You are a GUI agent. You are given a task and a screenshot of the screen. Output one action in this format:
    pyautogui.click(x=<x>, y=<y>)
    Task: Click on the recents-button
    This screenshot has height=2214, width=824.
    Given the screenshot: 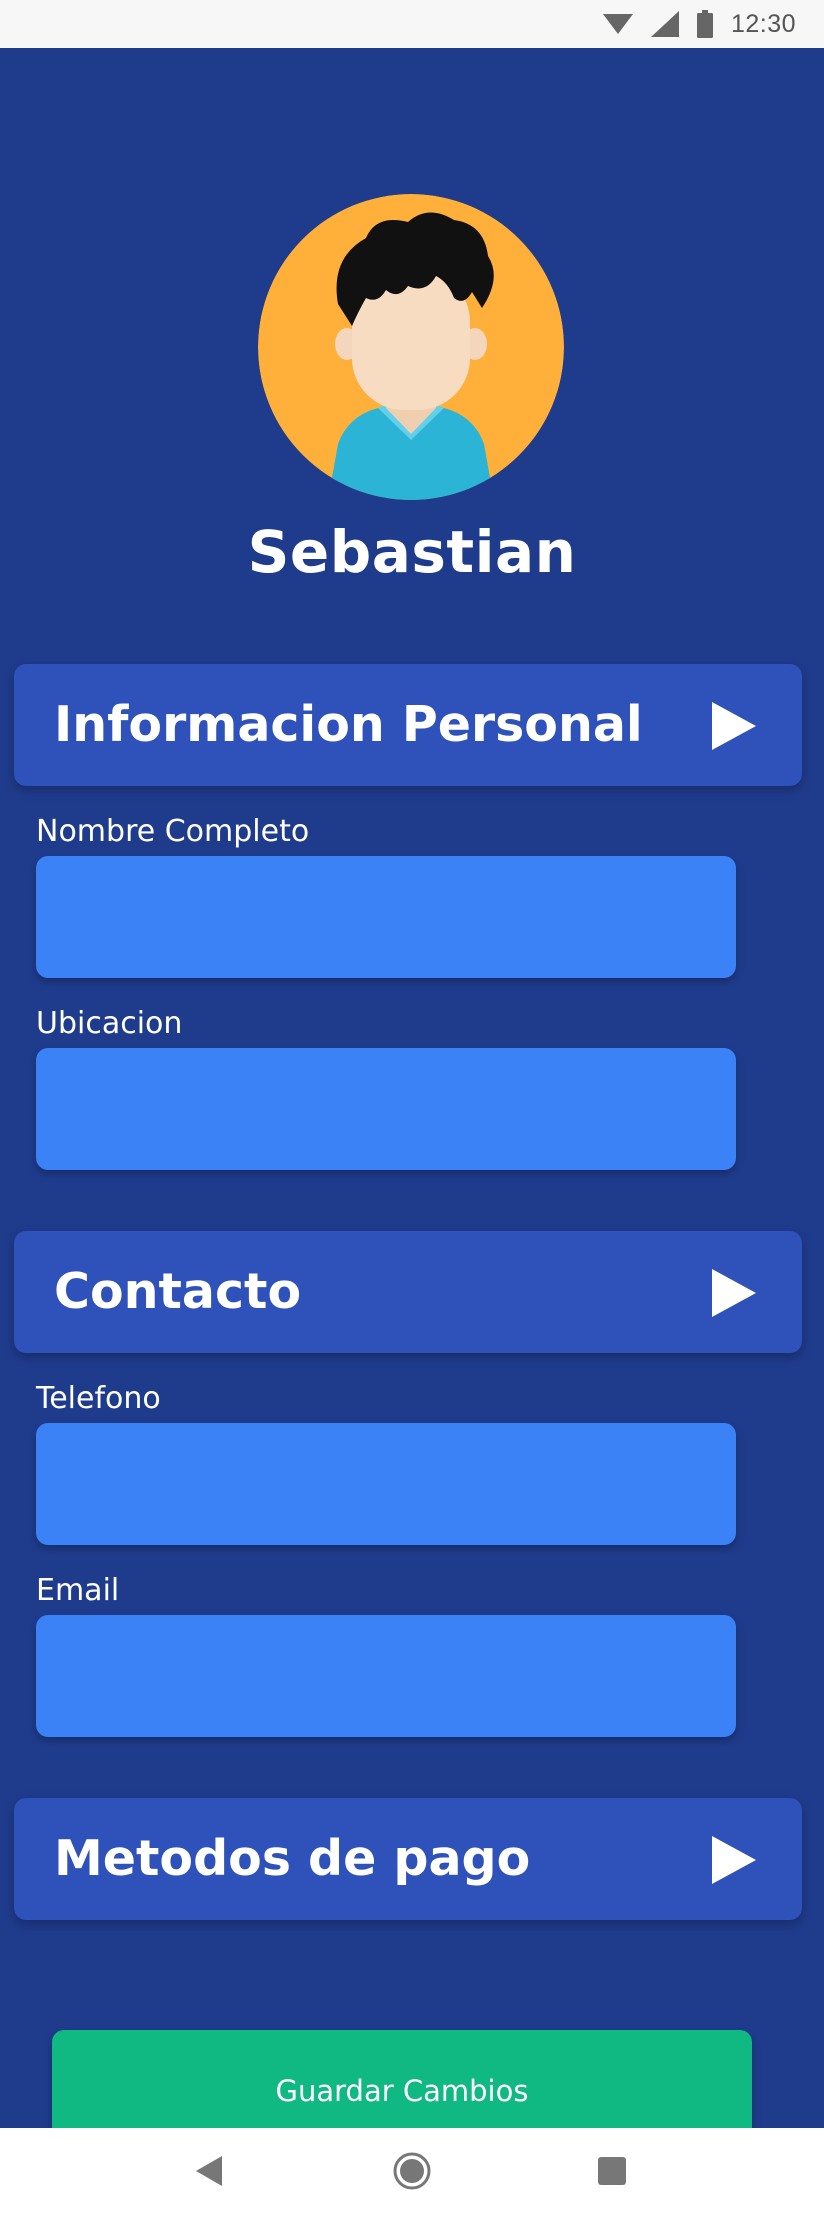 What is the action you would take?
    pyautogui.click(x=612, y=2171)
    